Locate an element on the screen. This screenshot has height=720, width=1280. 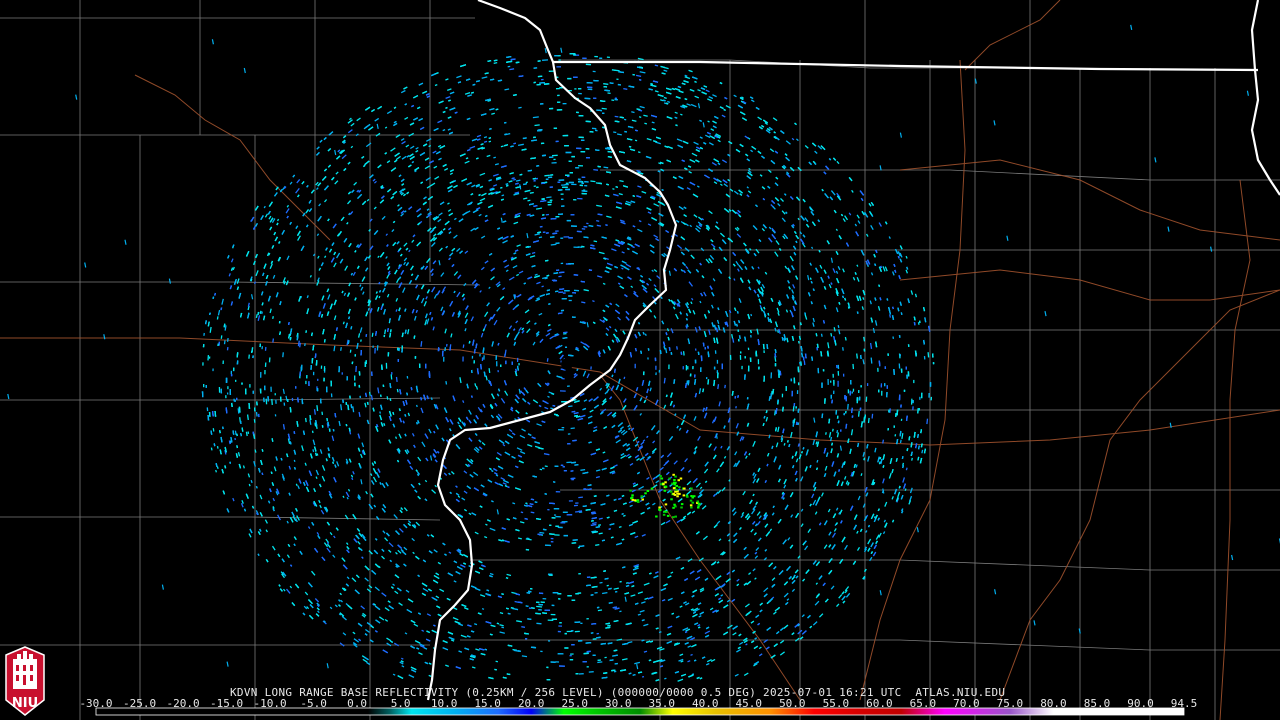
scale-gradient is located at coordinates (640, 711).